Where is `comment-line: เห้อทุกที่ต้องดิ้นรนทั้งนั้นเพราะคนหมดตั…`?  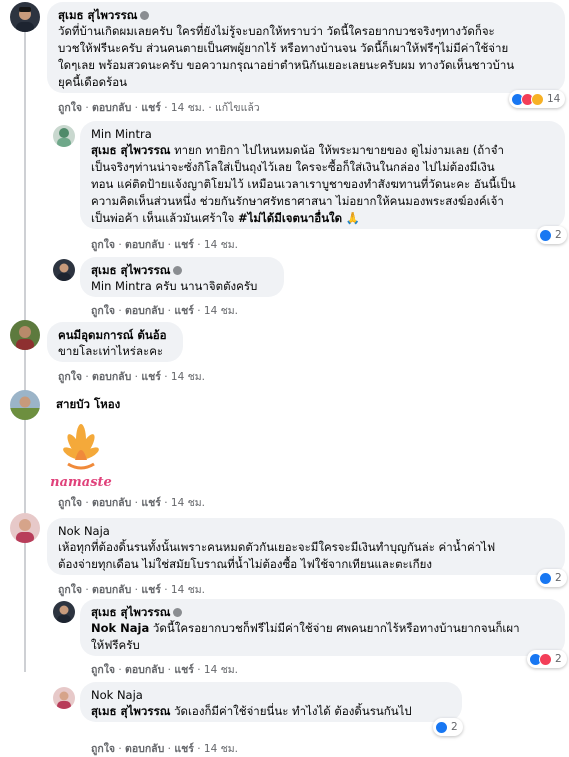
comment-line: เห้อทุกที่ต้องดิ้นรนทั้งนั้นเพราะคนหมดตั… is located at coordinates (277, 547).